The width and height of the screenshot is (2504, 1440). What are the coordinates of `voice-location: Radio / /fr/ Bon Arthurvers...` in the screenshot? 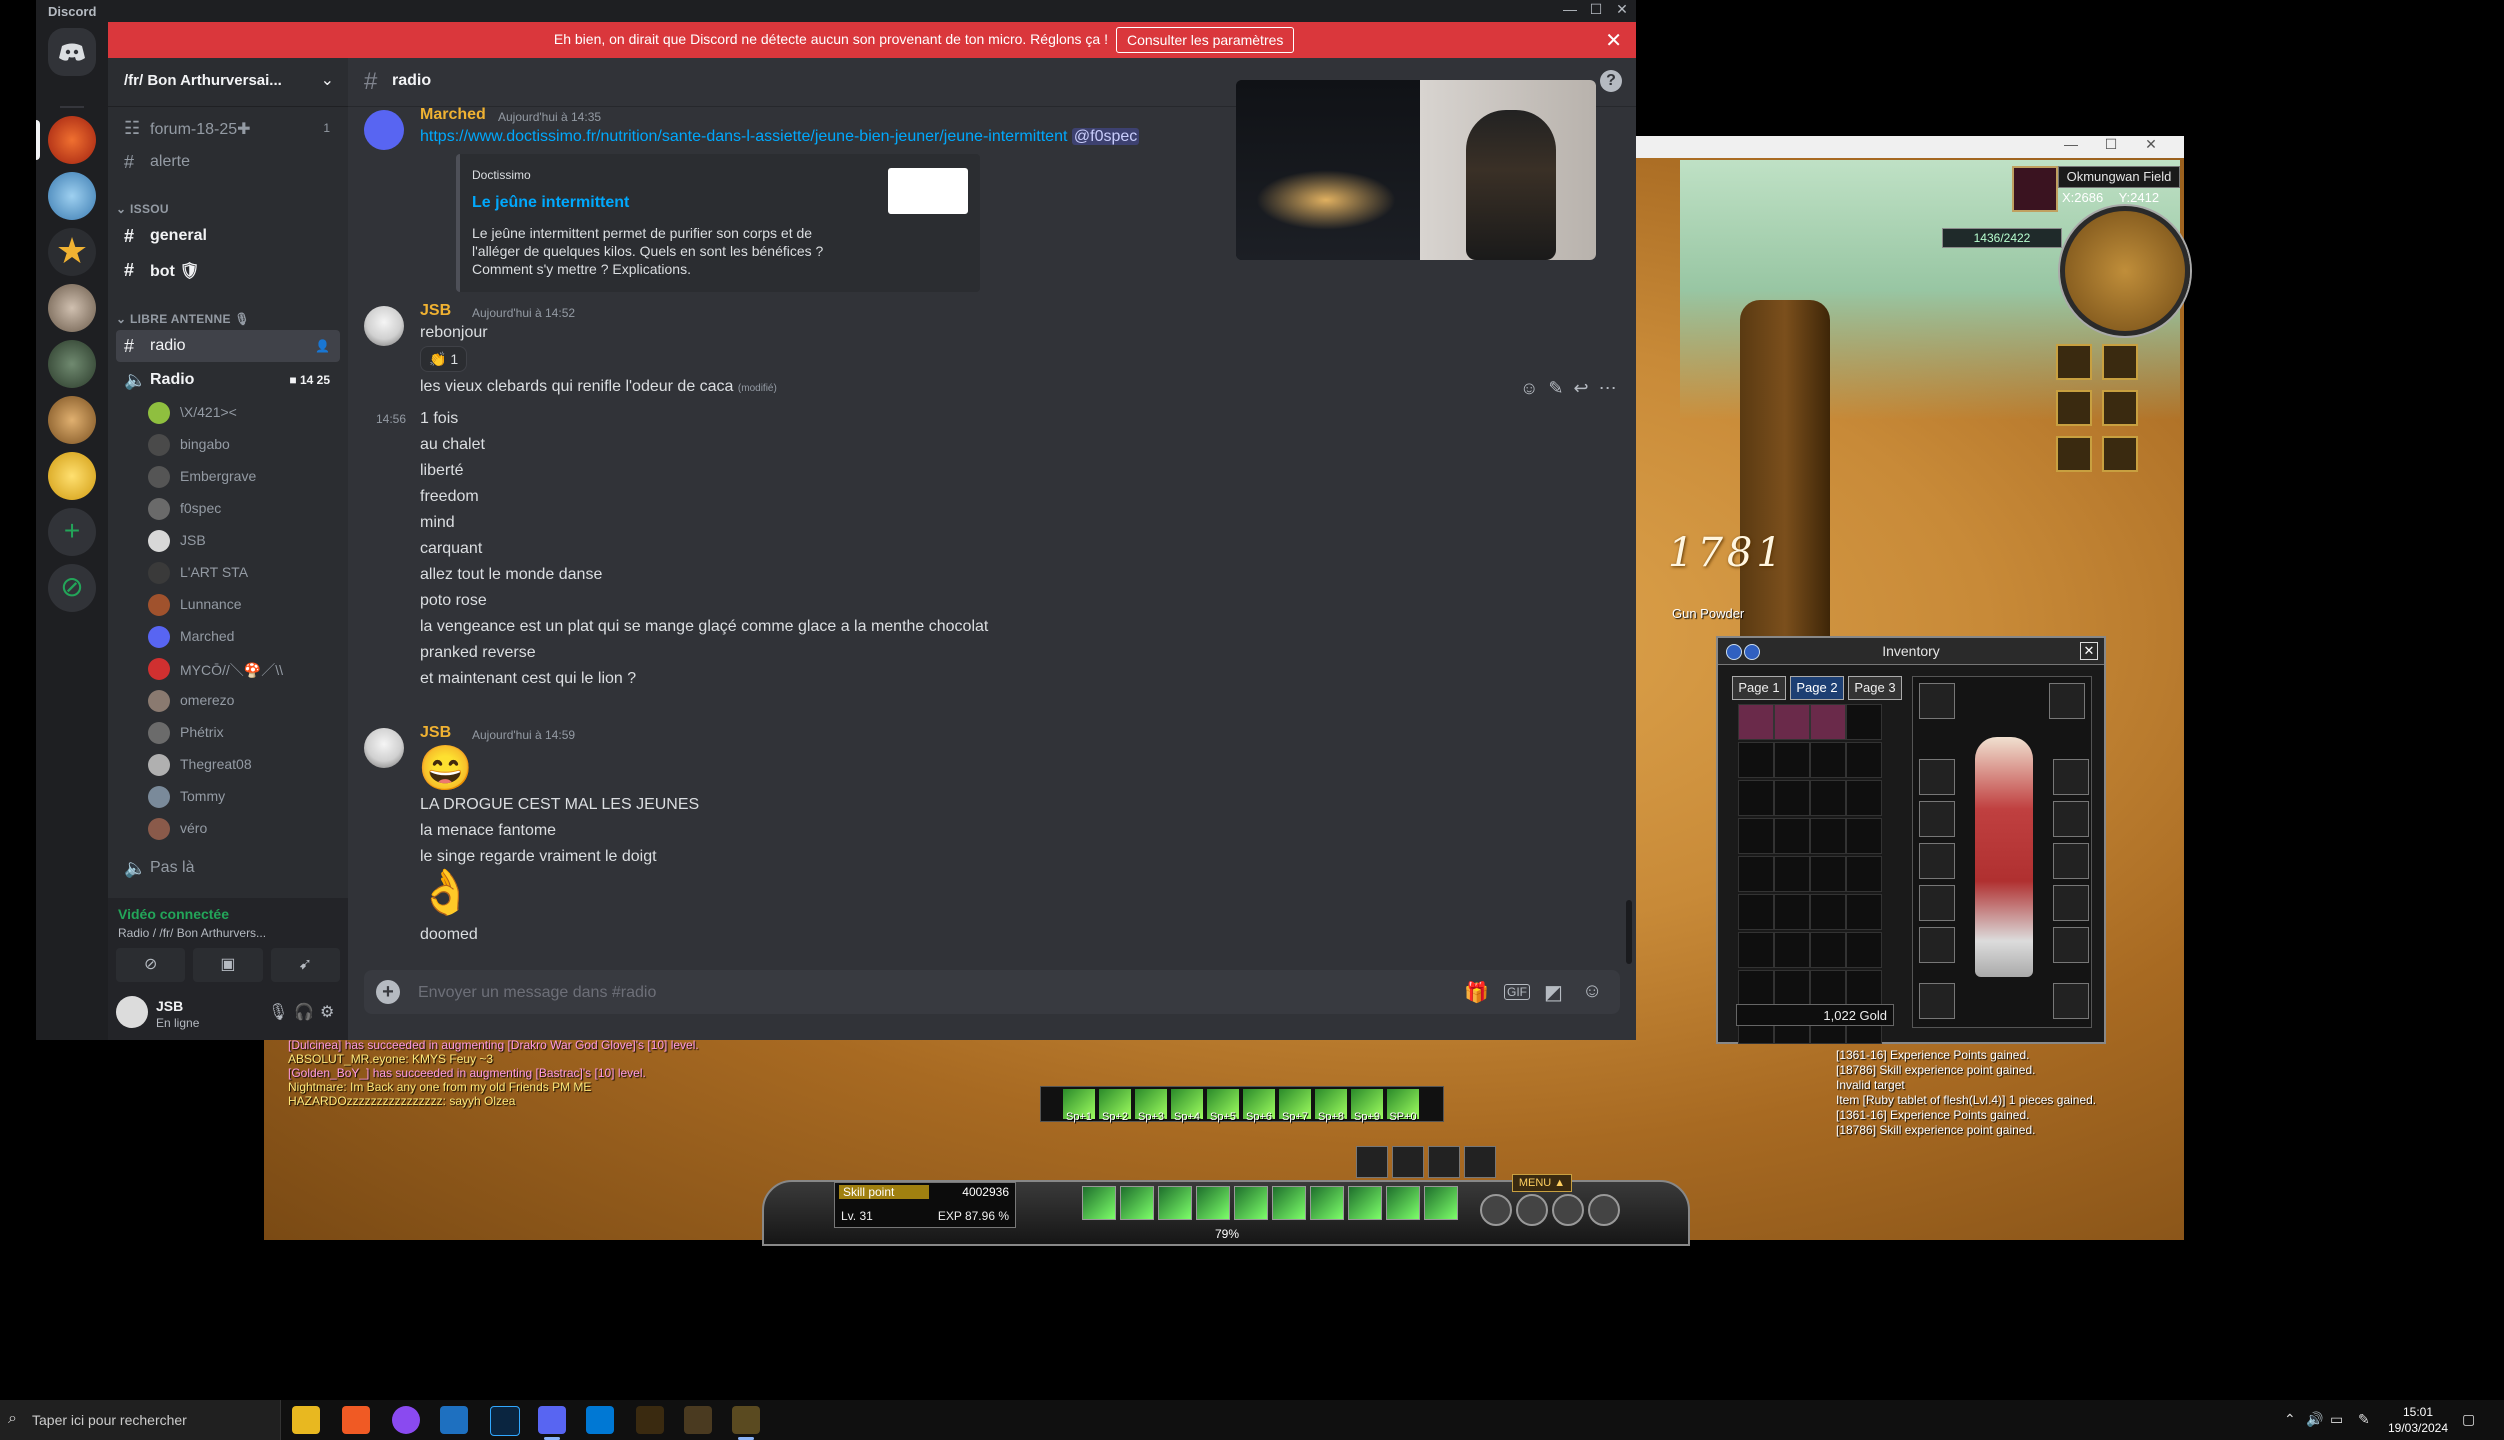 It's located at (192, 933).